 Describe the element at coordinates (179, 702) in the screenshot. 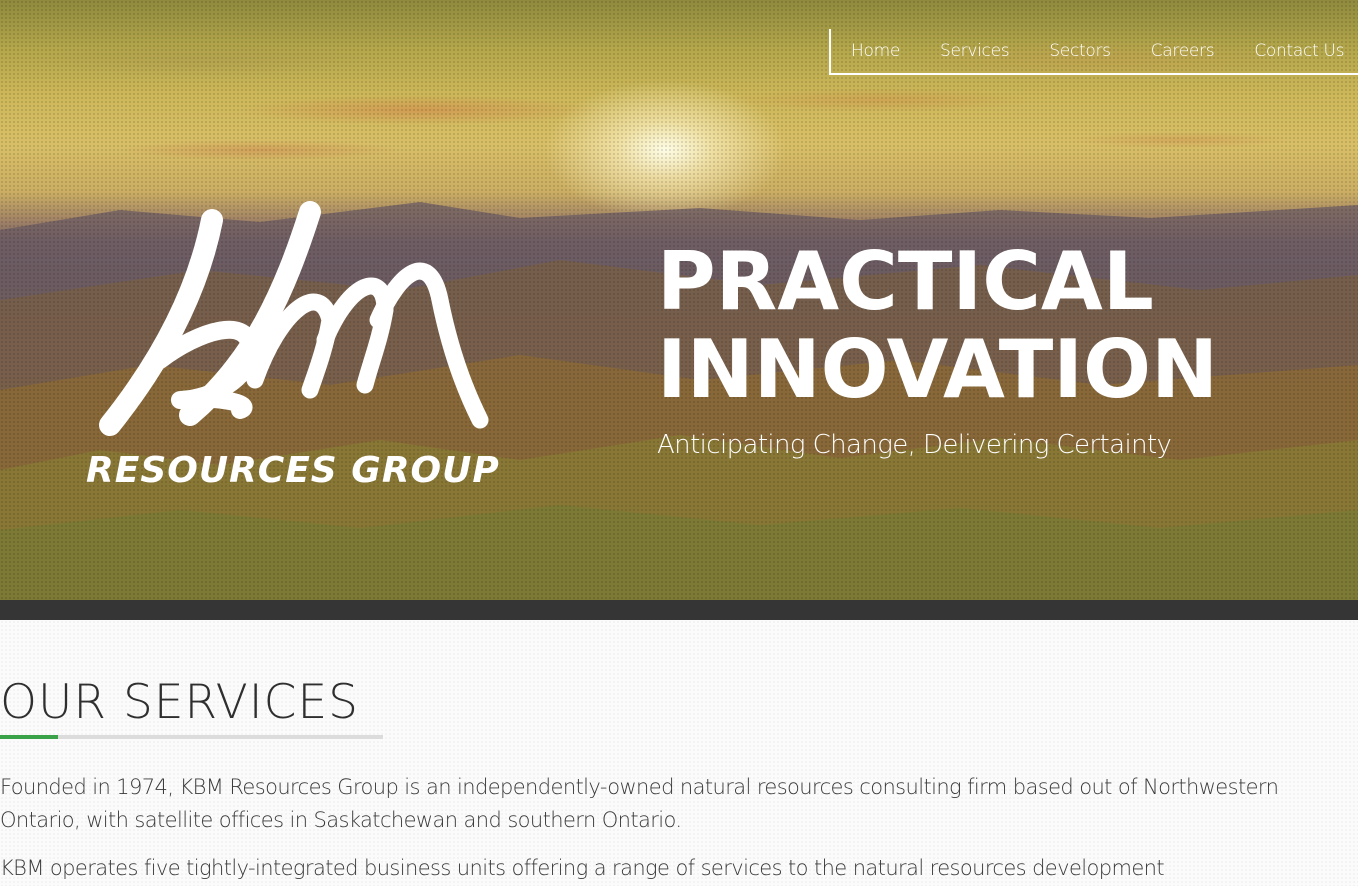

I see `section-title: OUR SERVICES` at that location.